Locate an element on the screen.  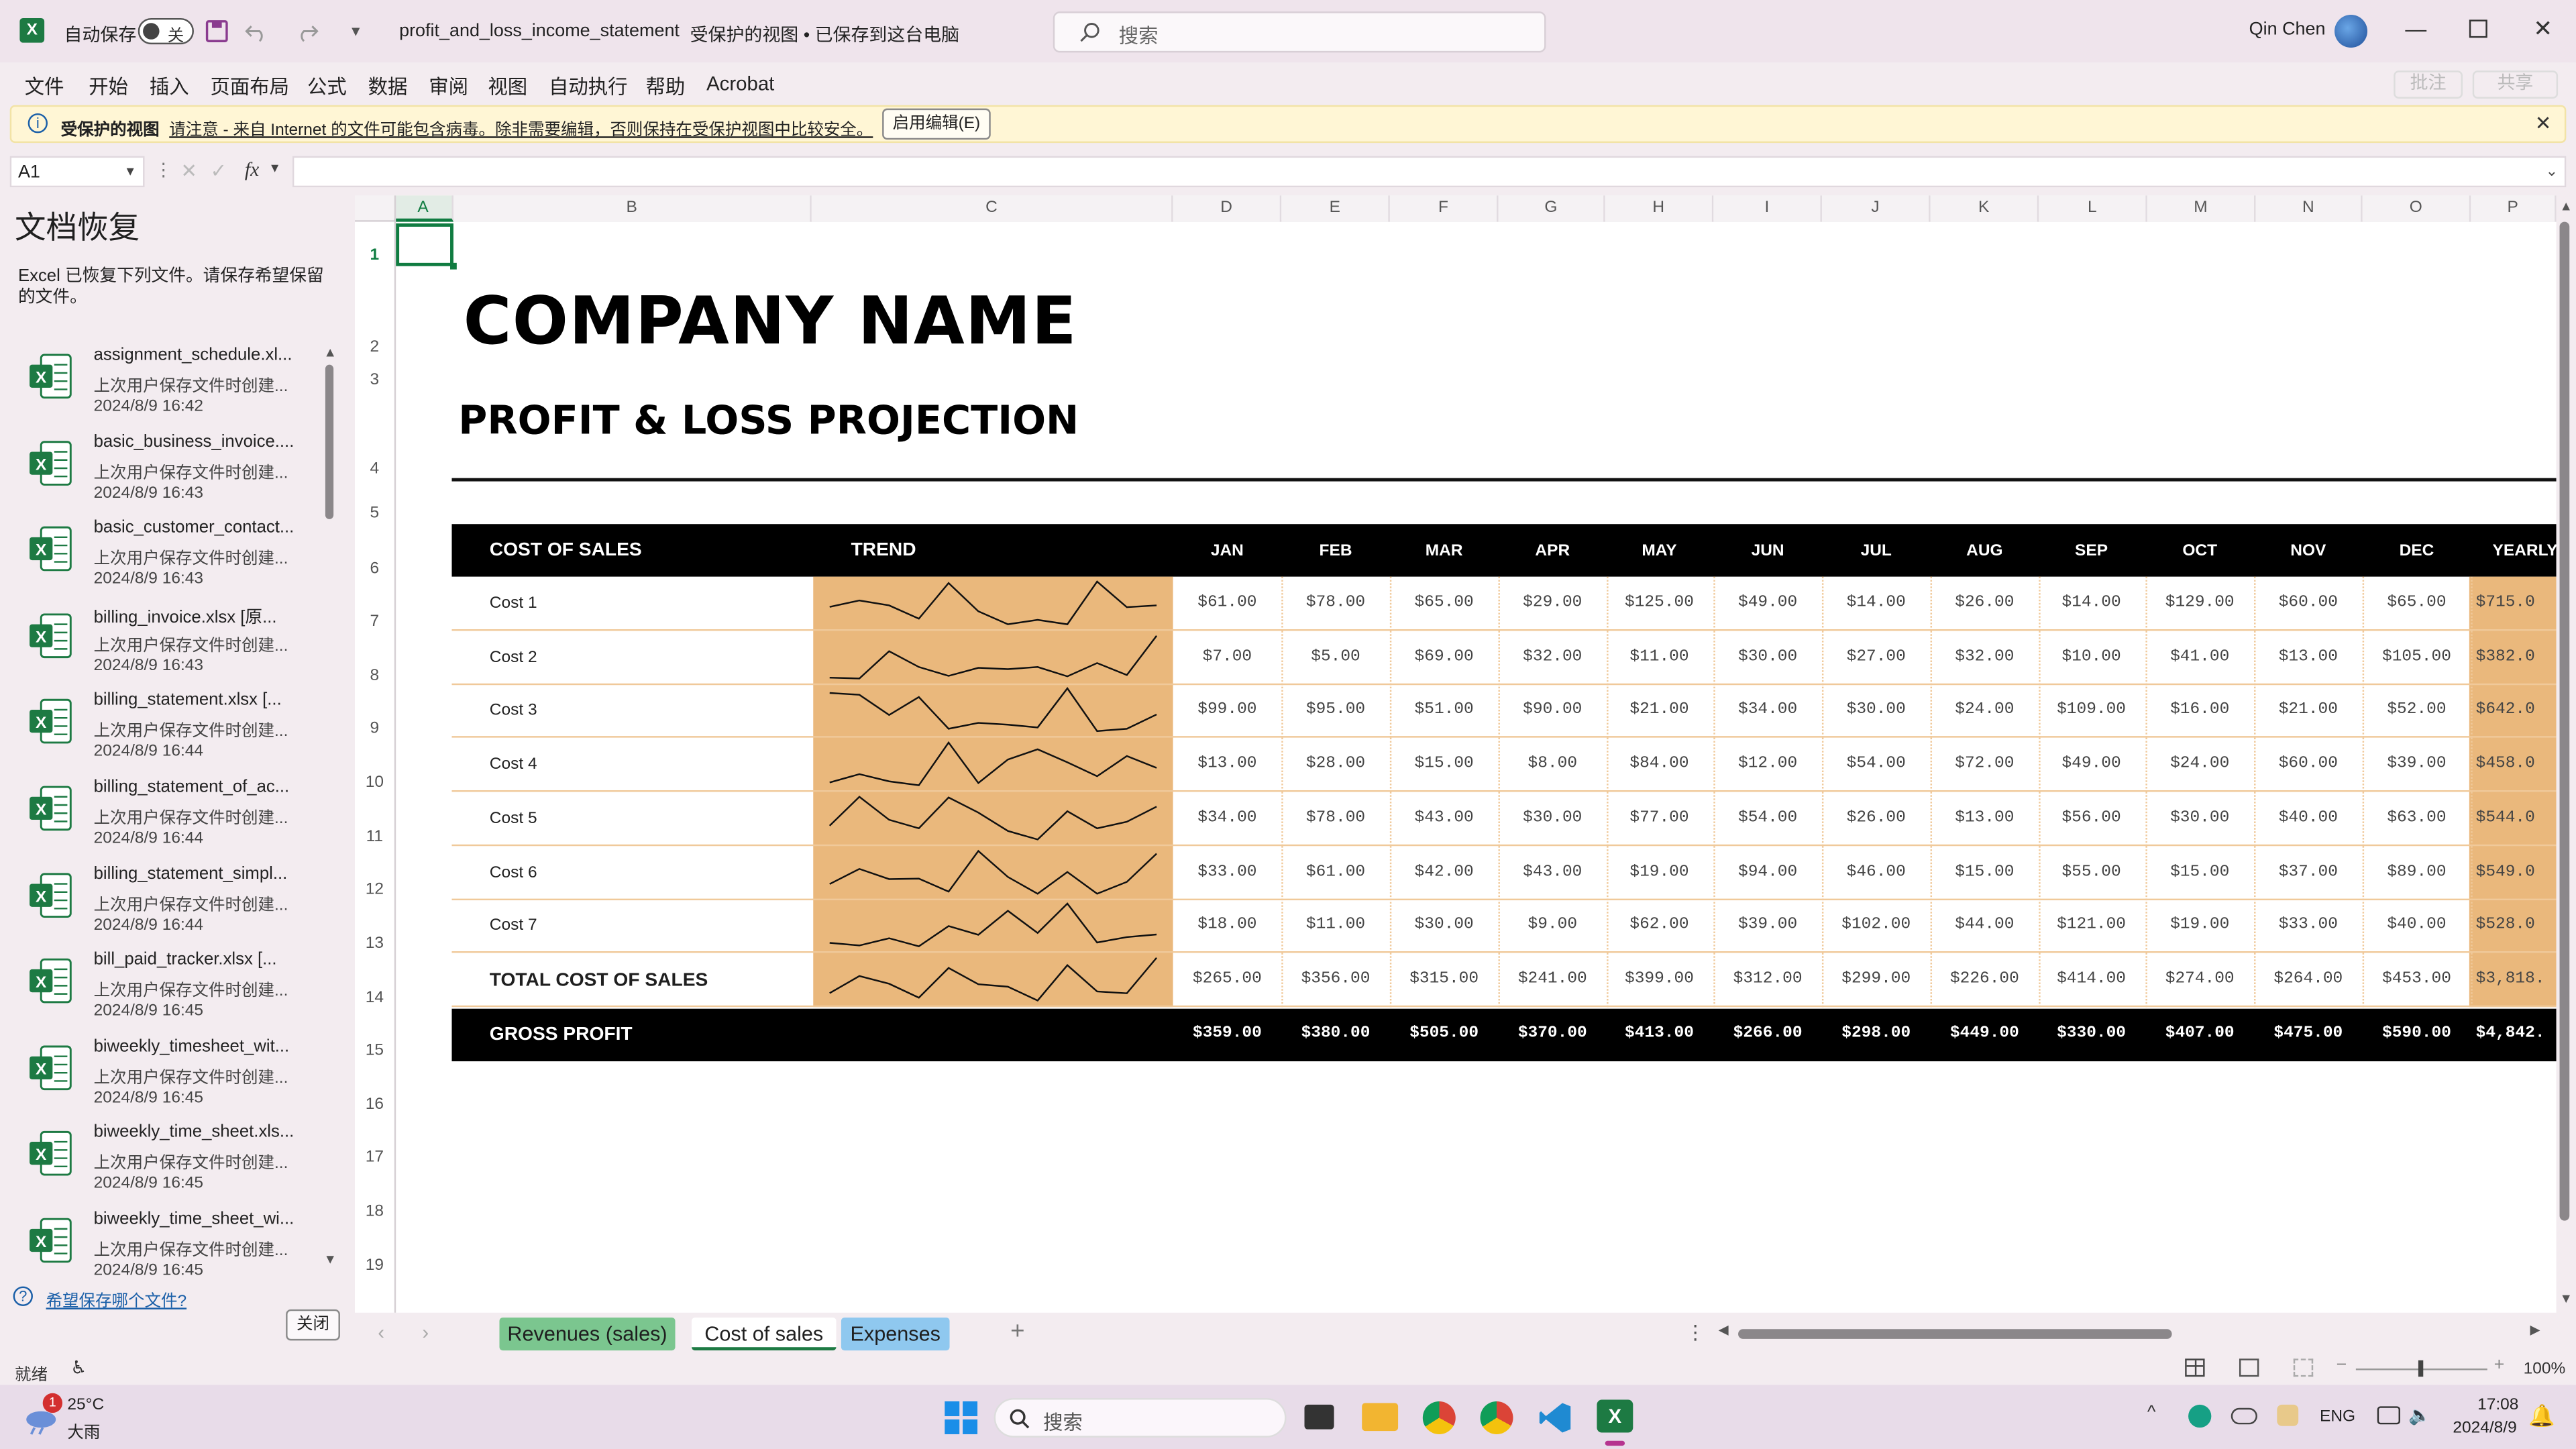
cost-label: Cost 2 is located at coordinates (513, 658).